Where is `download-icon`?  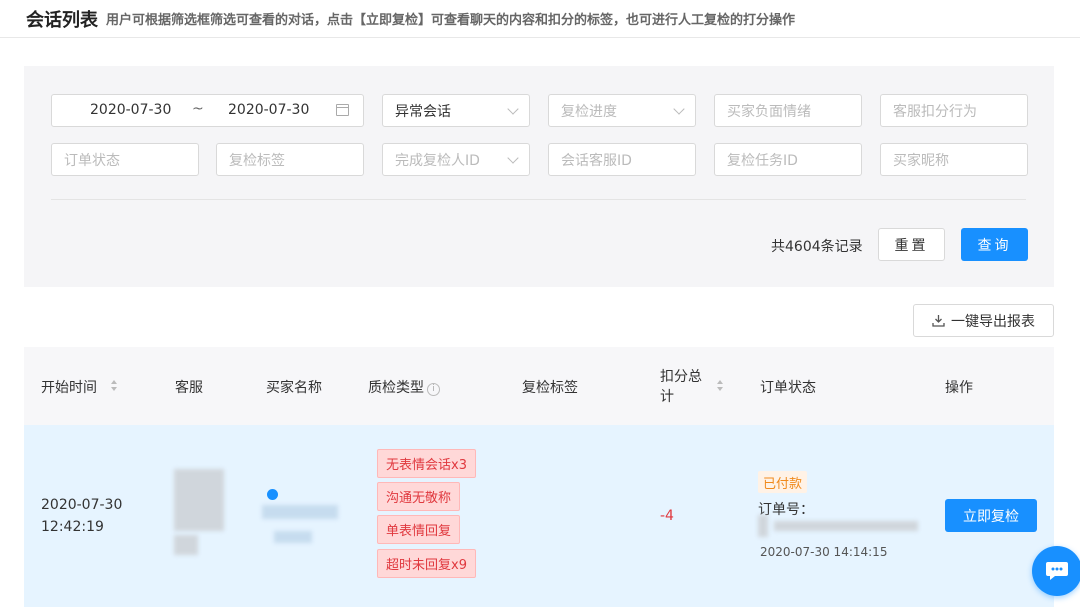 download-icon is located at coordinates (938, 321).